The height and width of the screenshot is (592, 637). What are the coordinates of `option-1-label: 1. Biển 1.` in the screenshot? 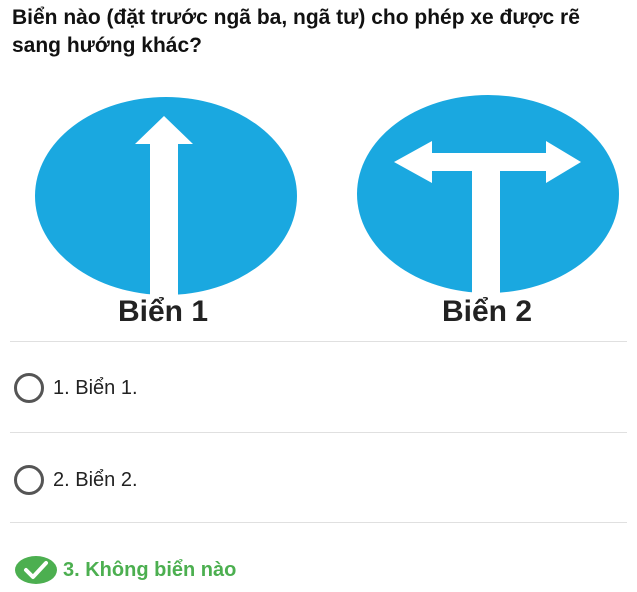 It's located at (95, 387).